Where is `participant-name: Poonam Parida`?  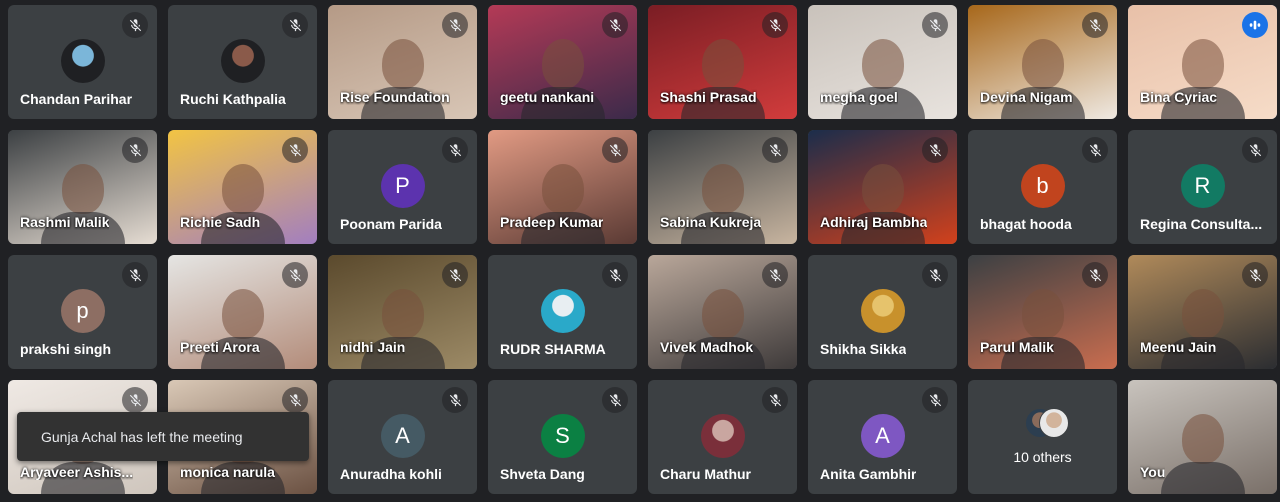
participant-name: Poonam Parida is located at coordinates (391, 224).